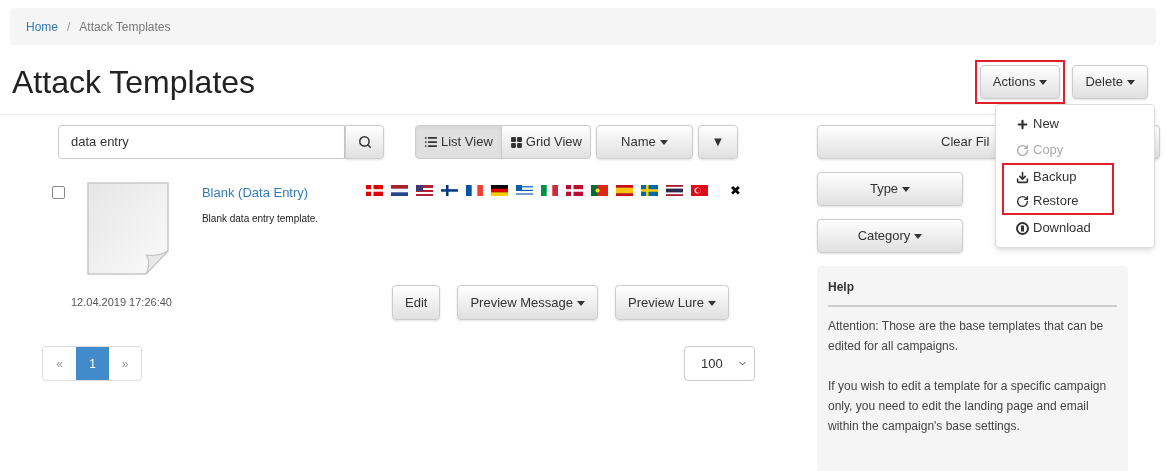 Image resolution: width=1166 pixels, height=471 pixels. Describe the element at coordinates (890, 189) in the screenshot. I see `type-filter-button: Type` at that location.